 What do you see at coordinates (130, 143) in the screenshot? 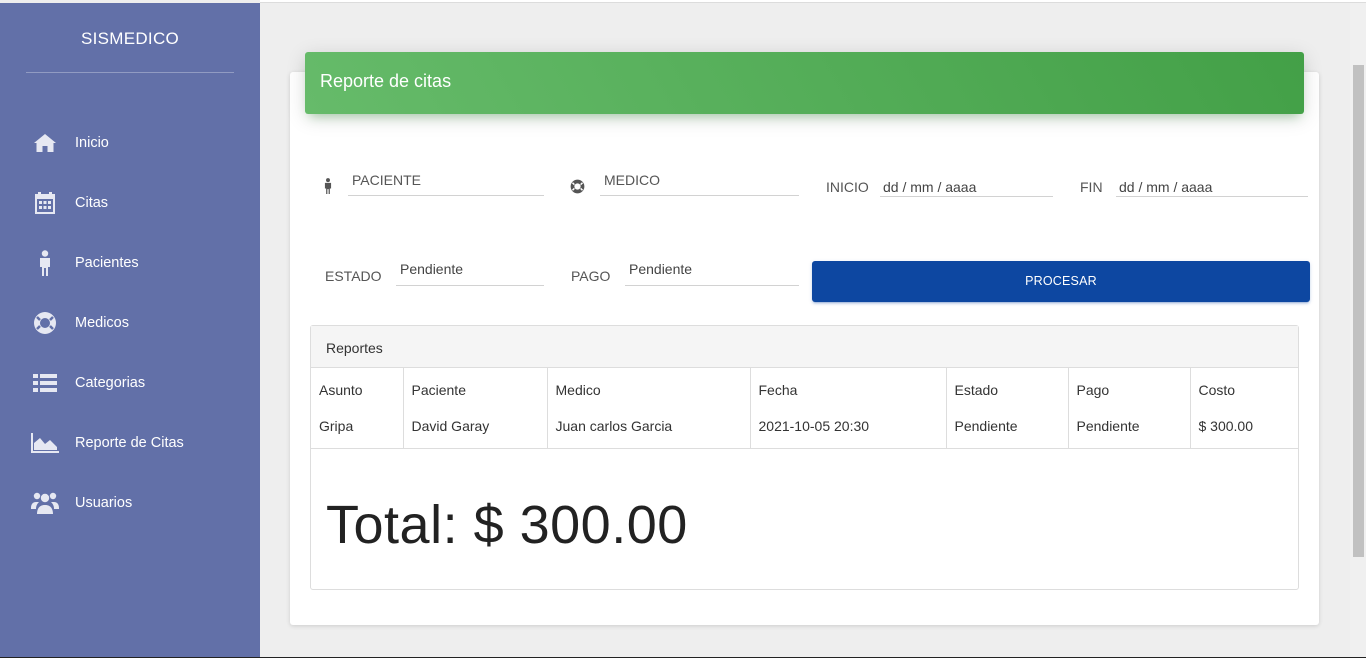
I see `sidebar-item-inicio: Inicio` at bounding box center [130, 143].